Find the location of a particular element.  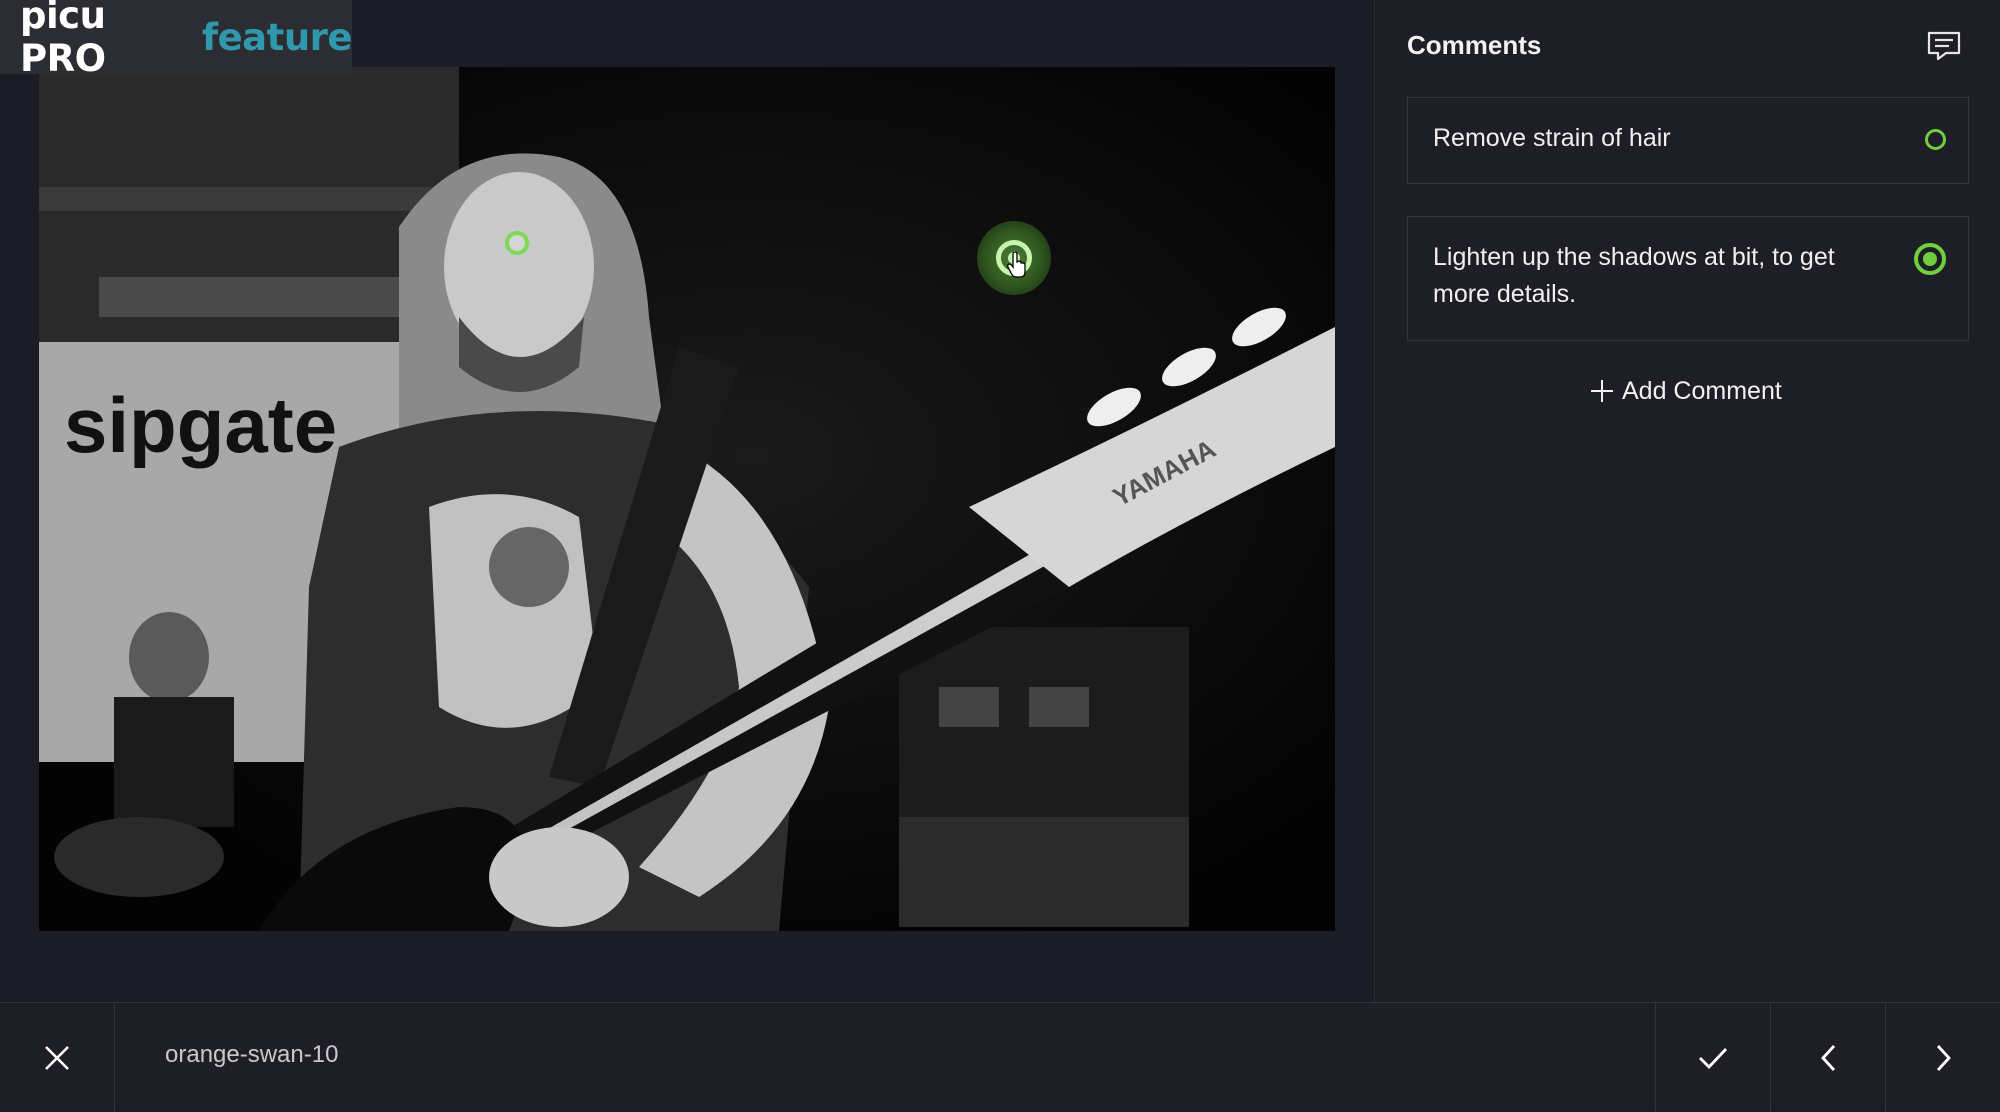

status-active-dot is located at coordinates (1930, 259).